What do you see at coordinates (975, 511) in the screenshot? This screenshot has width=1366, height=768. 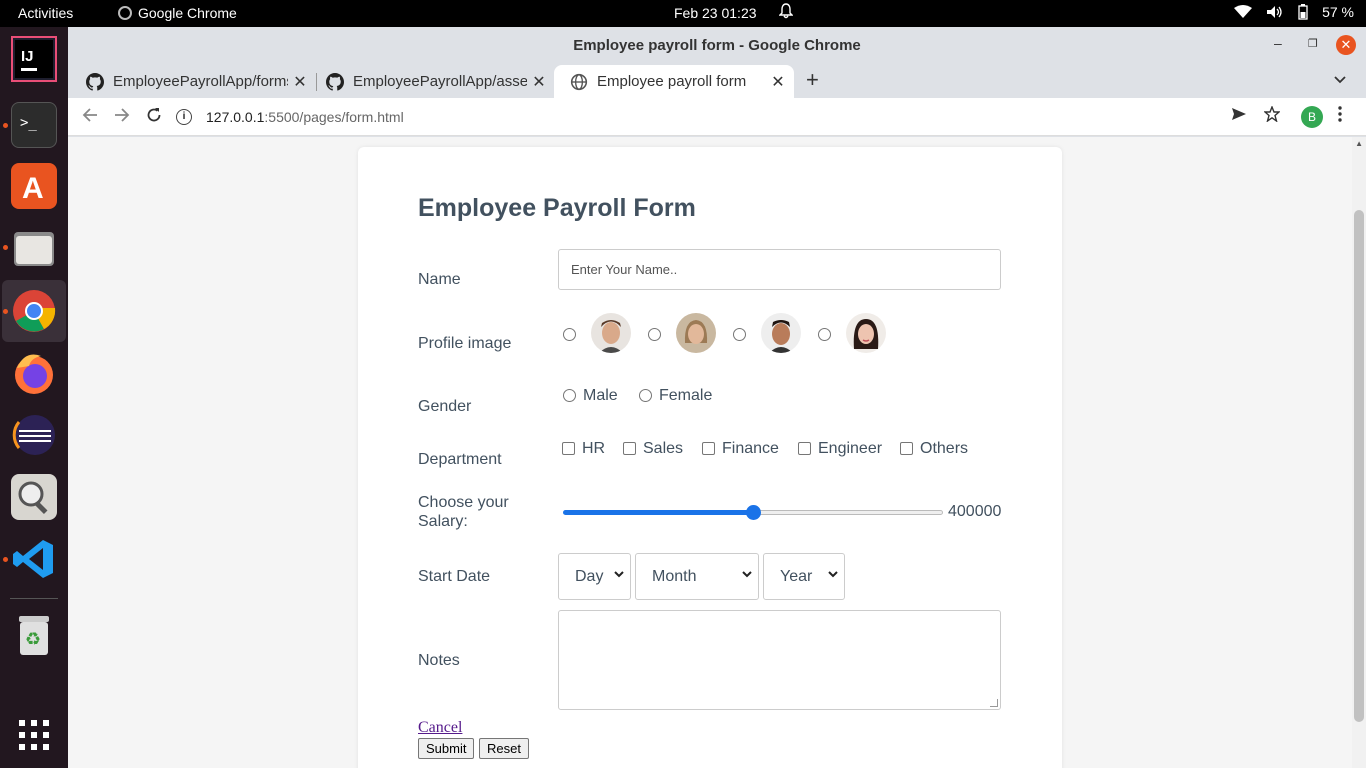 I see `salary-output: 400000` at bounding box center [975, 511].